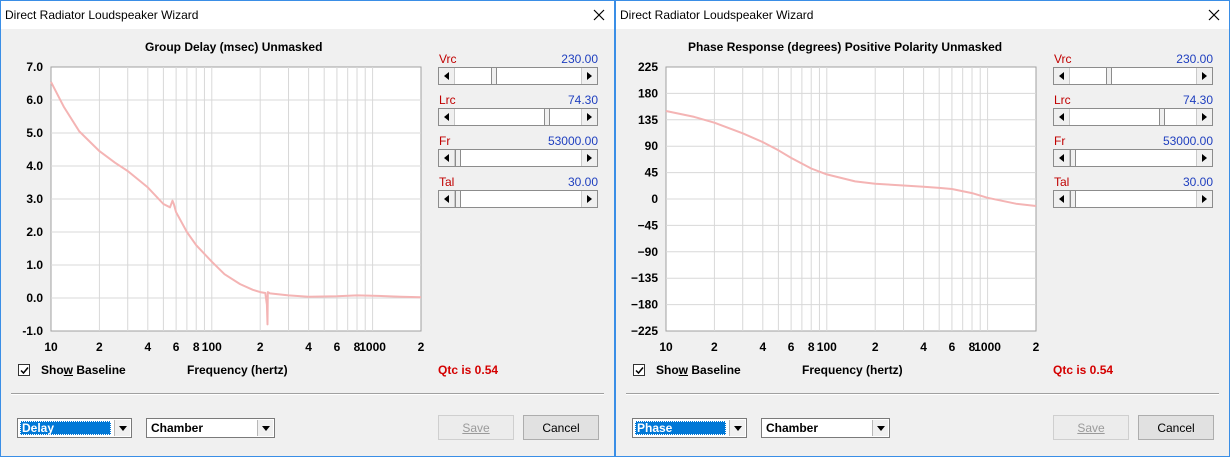  I want to click on slider-value: 74.30, so click(582, 100).